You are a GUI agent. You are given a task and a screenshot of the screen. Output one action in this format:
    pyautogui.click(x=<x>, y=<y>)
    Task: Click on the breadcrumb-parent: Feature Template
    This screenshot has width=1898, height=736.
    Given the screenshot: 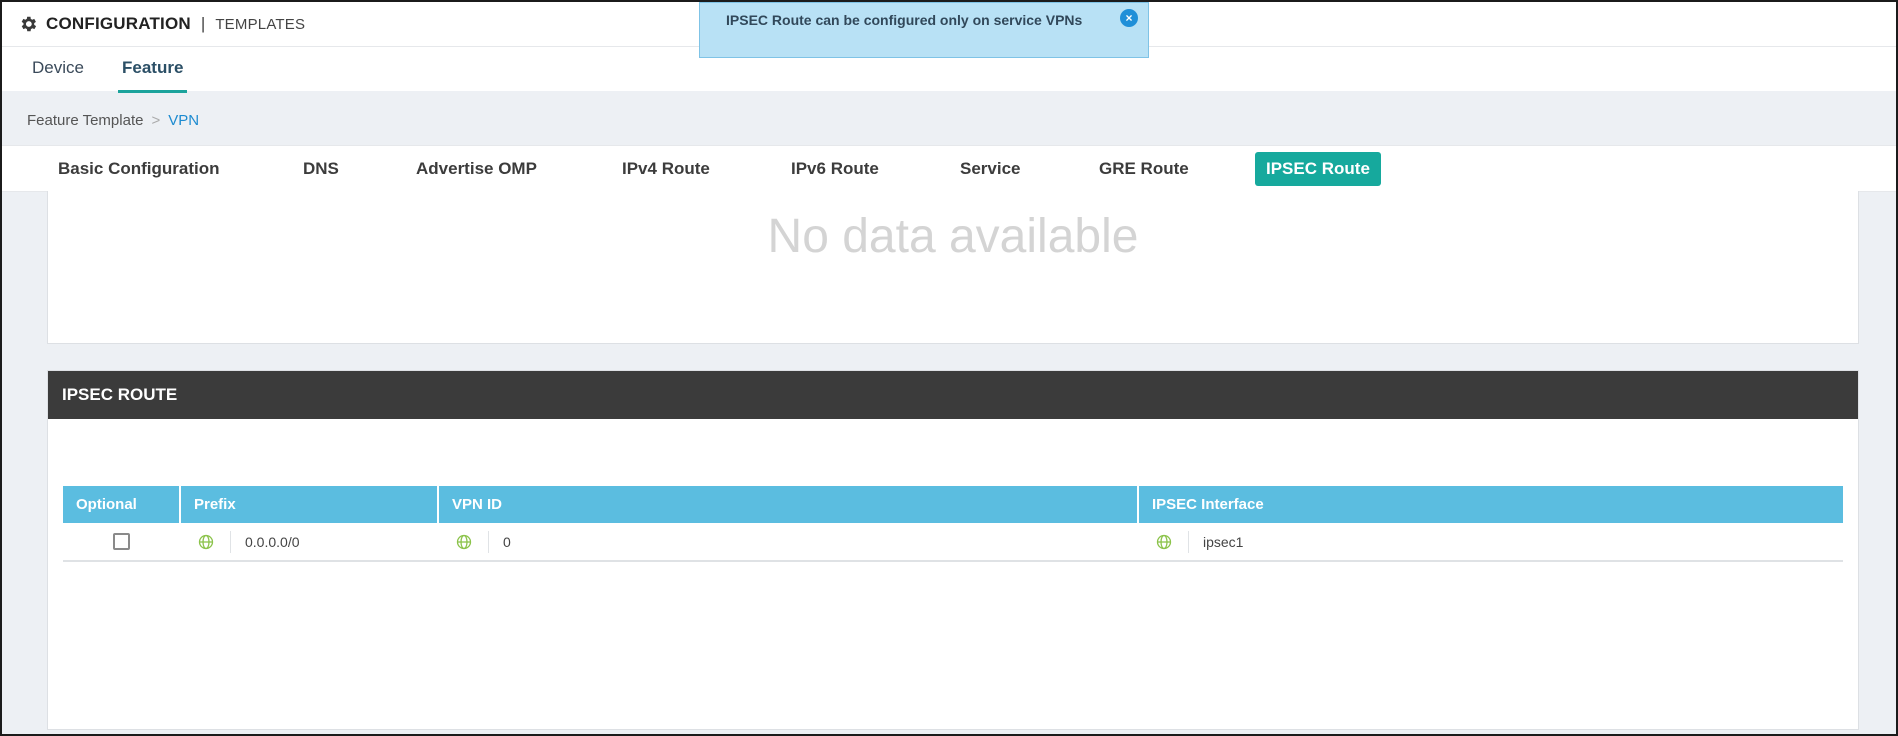 What is the action you would take?
    pyautogui.click(x=85, y=120)
    